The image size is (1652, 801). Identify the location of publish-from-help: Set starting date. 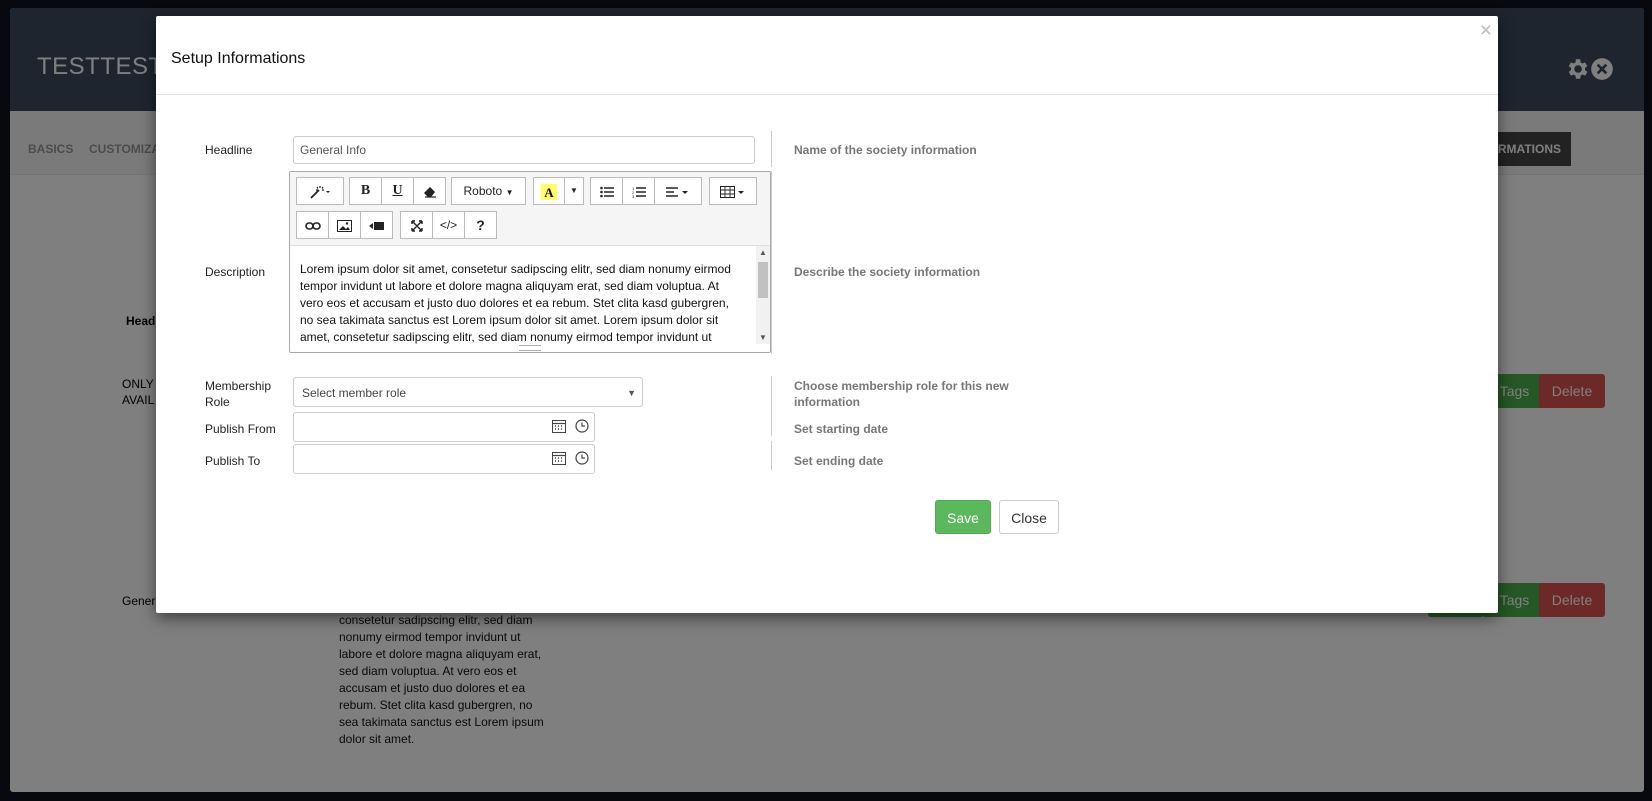
(841, 429).